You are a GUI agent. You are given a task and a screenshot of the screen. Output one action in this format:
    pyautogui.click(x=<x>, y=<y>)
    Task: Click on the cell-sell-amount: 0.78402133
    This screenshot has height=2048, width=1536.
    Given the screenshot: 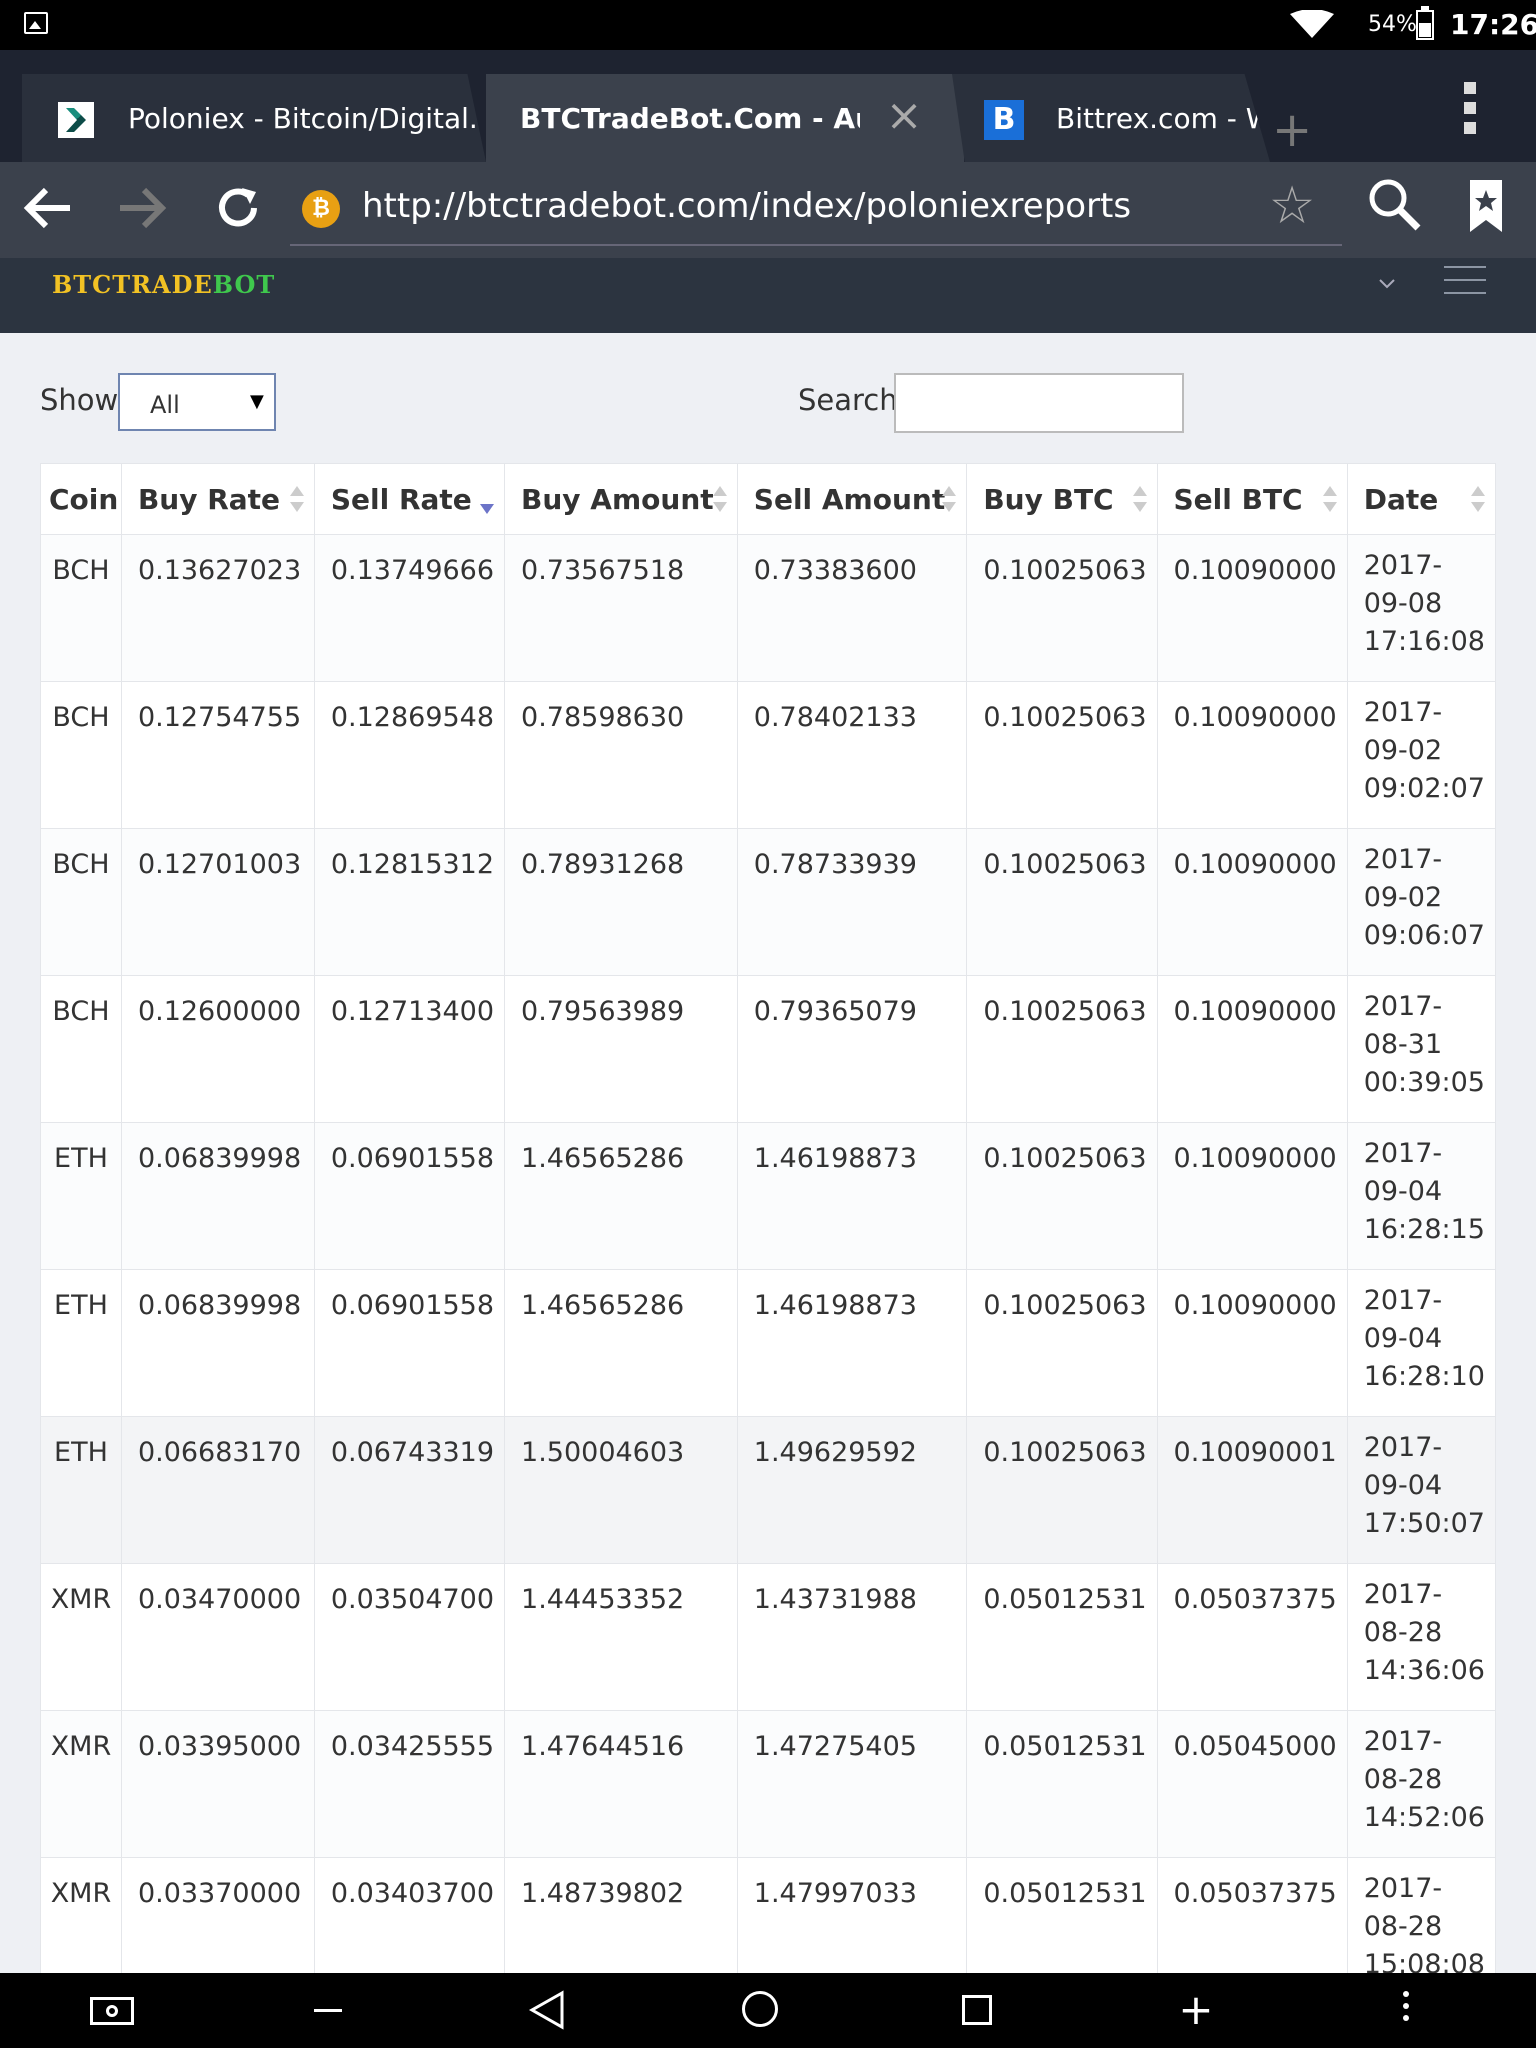 What is the action you would take?
    pyautogui.click(x=852, y=755)
    